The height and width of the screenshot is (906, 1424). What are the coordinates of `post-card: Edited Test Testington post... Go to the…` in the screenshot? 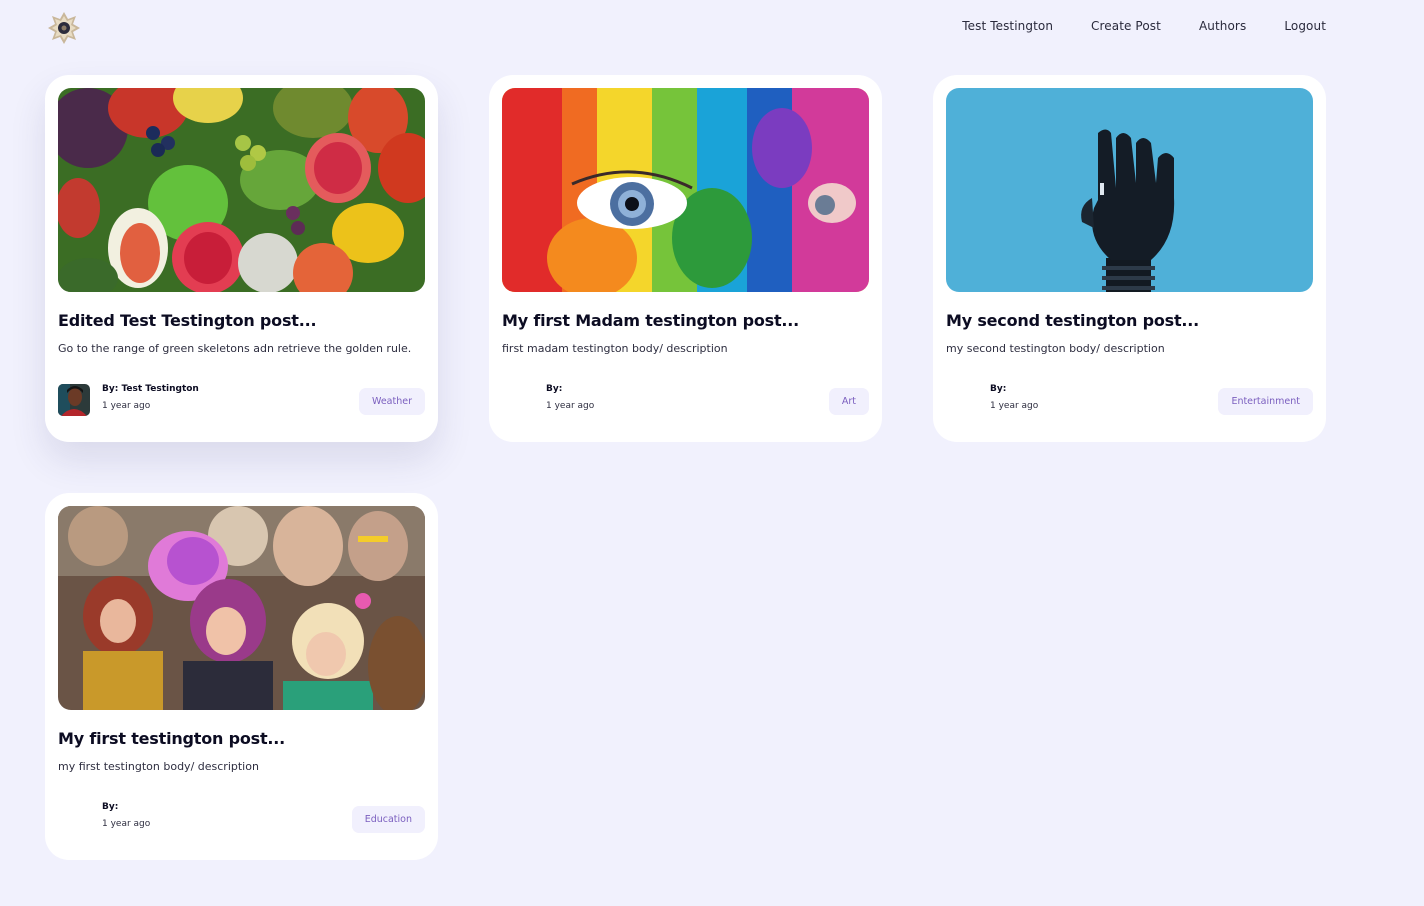 It's located at (241, 258).